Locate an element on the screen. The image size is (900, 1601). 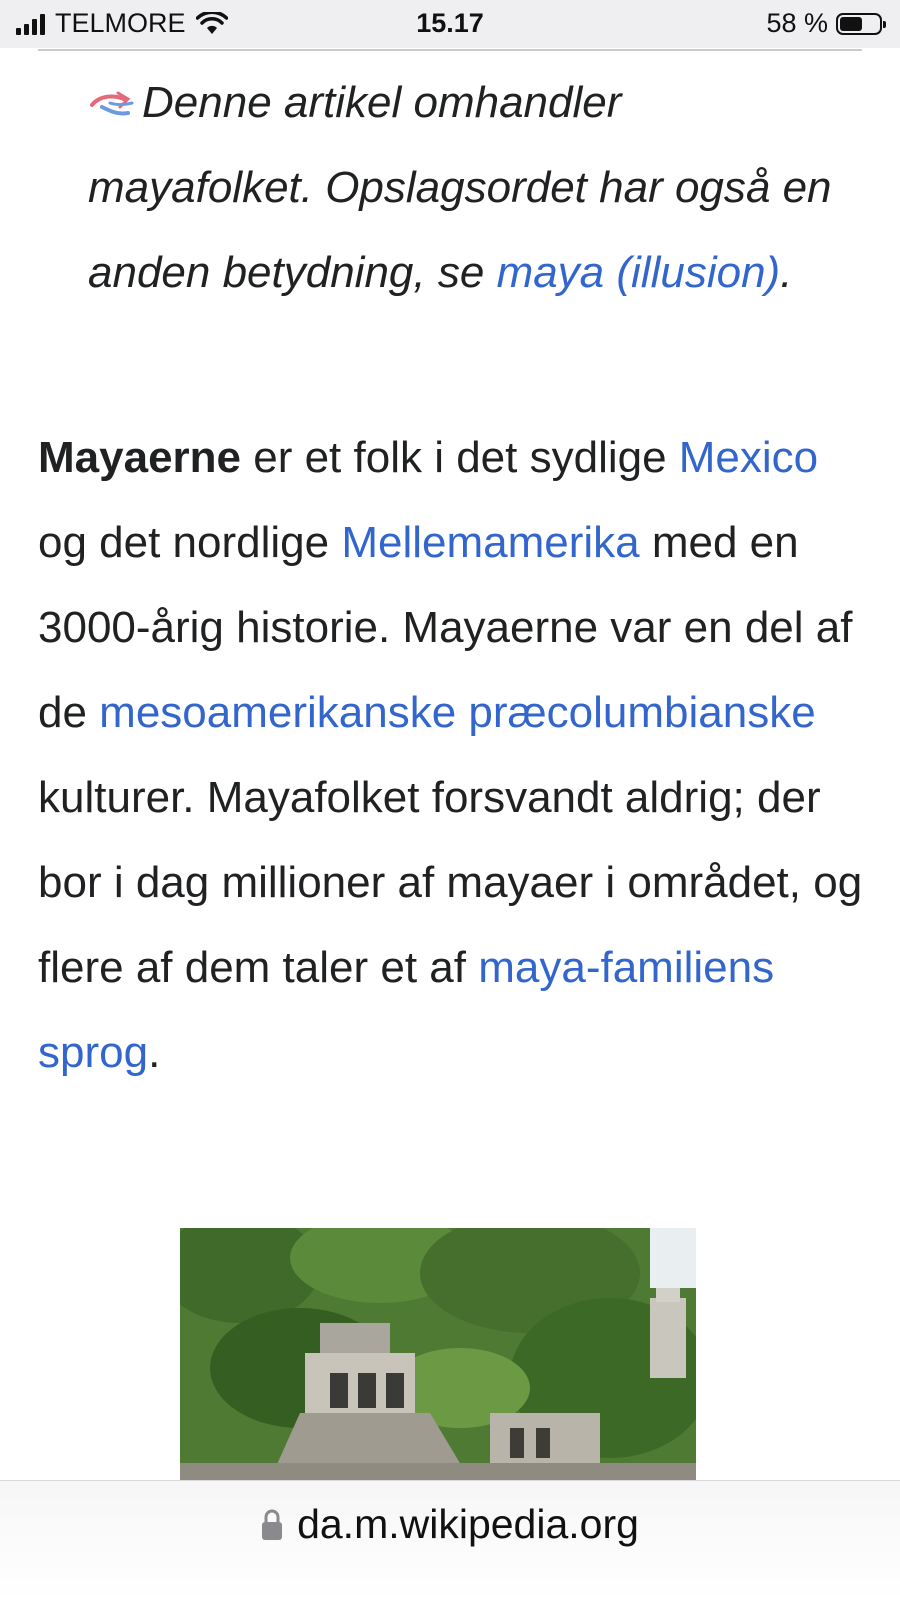
article-term: Mayaerne is located at coordinates (140, 457).